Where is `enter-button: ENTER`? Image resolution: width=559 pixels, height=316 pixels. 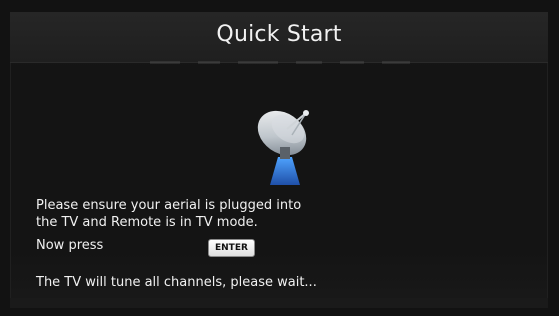 enter-button: ENTER is located at coordinates (231, 248).